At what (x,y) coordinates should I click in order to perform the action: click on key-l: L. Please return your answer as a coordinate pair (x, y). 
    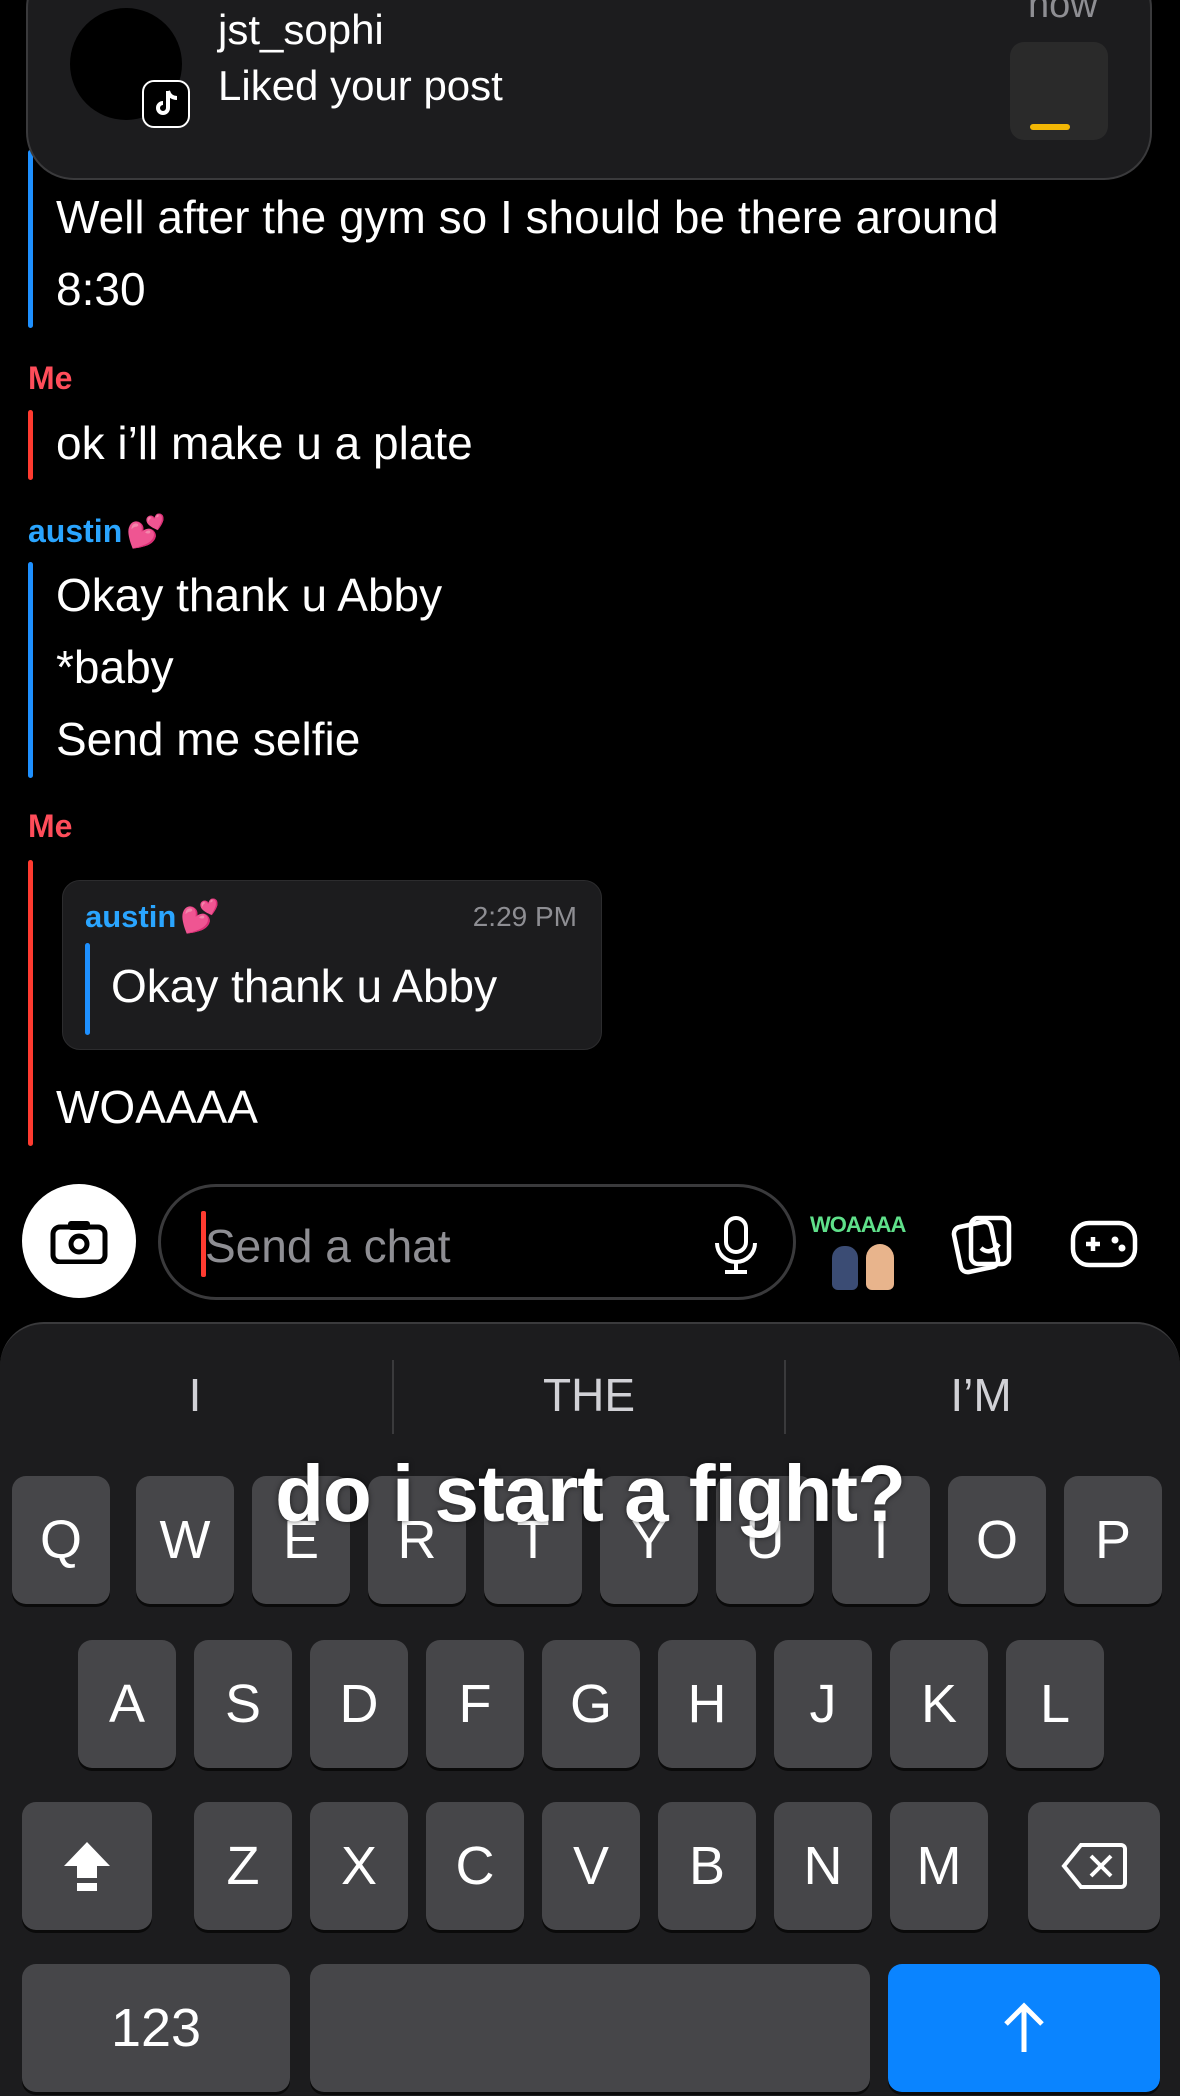
    Looking at the image, I should click on (1055, 1704).